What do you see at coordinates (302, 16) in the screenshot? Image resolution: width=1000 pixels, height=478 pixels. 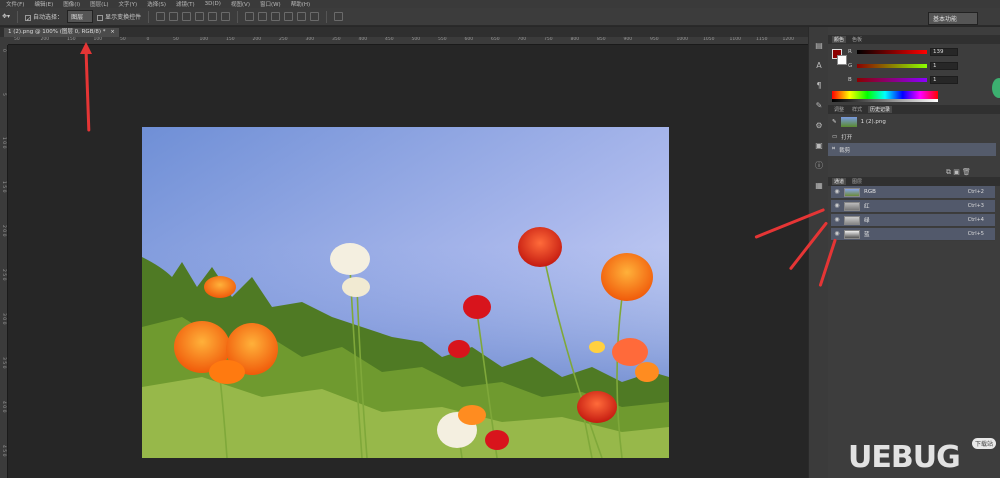 I see `distribute-hcenter-icon` at bounding box center [302, 16].